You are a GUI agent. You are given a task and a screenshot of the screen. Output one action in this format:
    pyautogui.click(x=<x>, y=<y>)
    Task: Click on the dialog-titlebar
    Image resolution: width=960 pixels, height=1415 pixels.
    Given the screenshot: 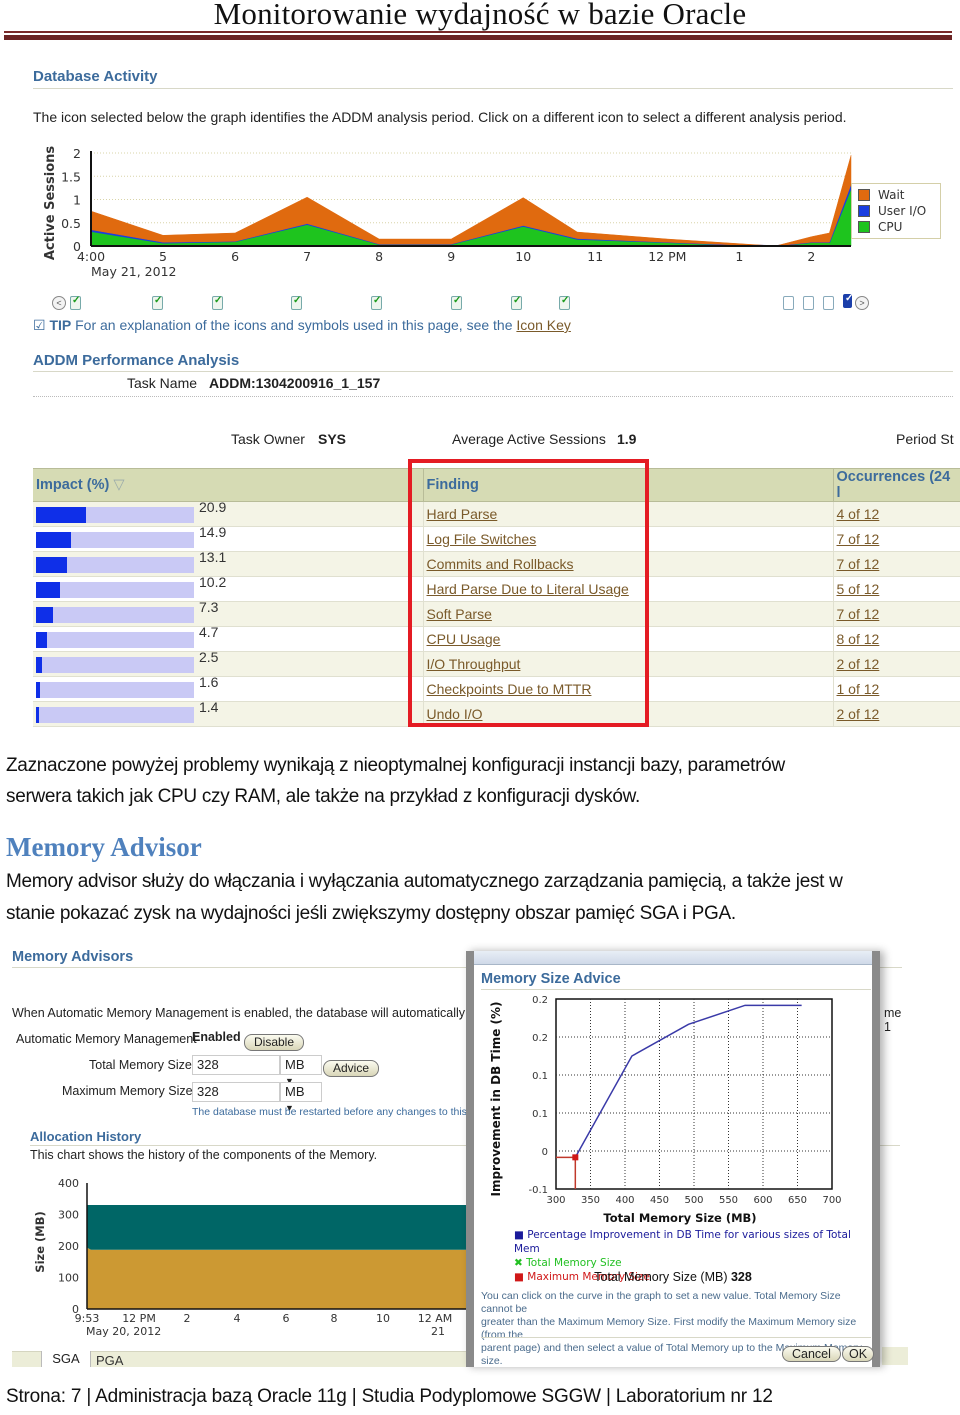 What is the action you would take?
    pyautogui.click(x=673, y=958)
    